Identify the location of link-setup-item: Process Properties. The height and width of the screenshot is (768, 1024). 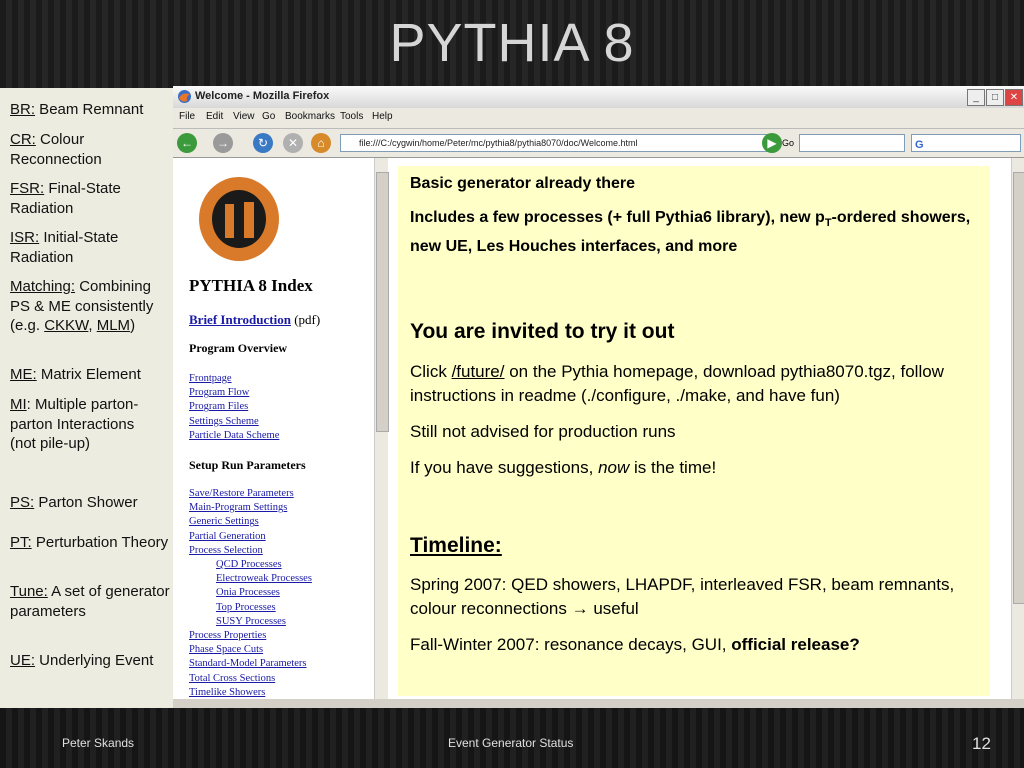
(284, 636).